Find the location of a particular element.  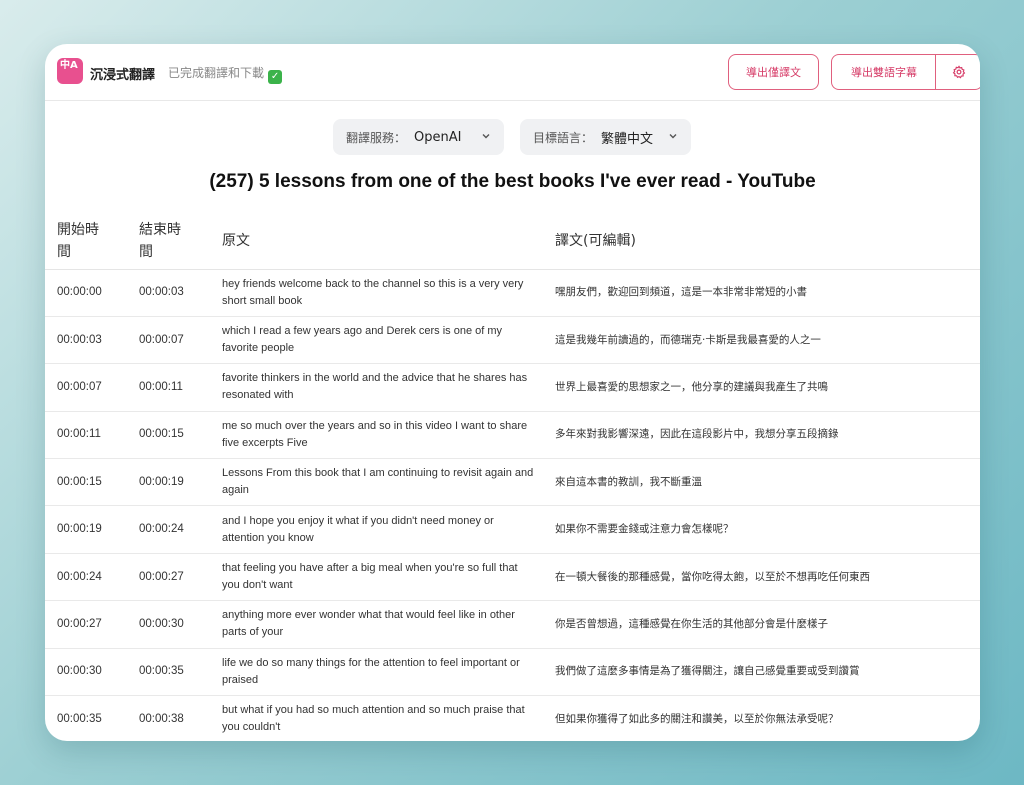

end-time-cell: 00:00:35 is located at coordinates (168, 672).